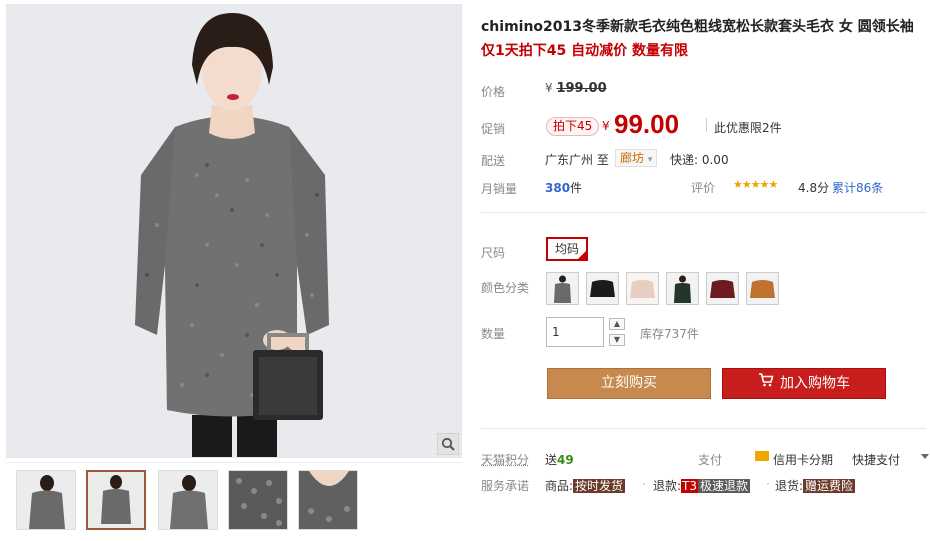 The height and width of the screenshot is (541, 930). I want to click on service-on-time-shipping: 商品: 按时发货, so click(585, 485).